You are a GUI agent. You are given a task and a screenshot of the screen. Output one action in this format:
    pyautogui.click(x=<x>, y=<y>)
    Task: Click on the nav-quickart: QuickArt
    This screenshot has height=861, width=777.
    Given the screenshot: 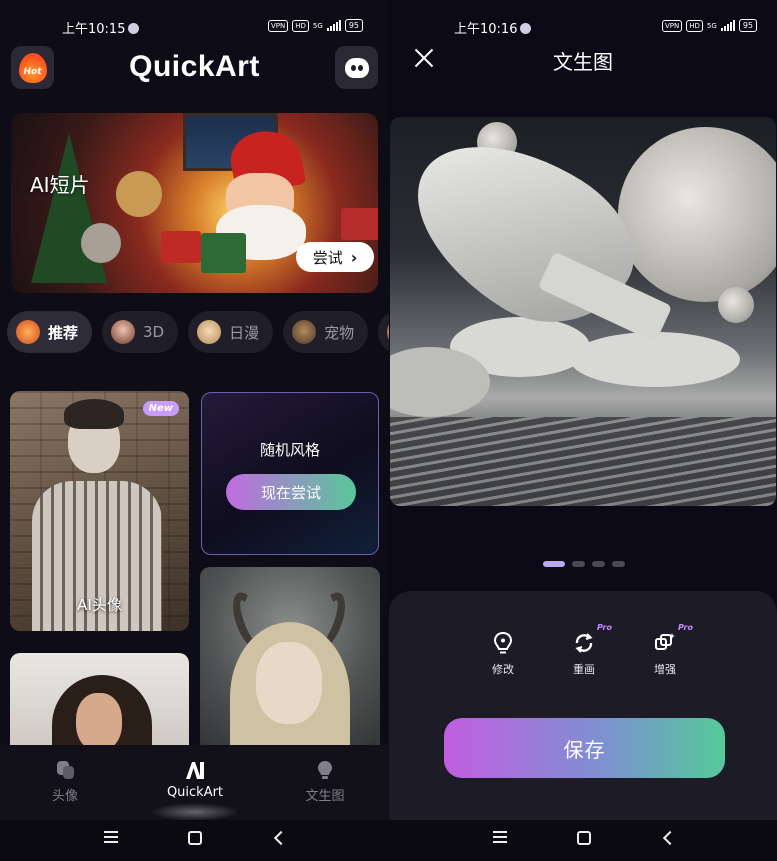 What is the action you would take?
    pyautogui.click(x=195, y=779)
    